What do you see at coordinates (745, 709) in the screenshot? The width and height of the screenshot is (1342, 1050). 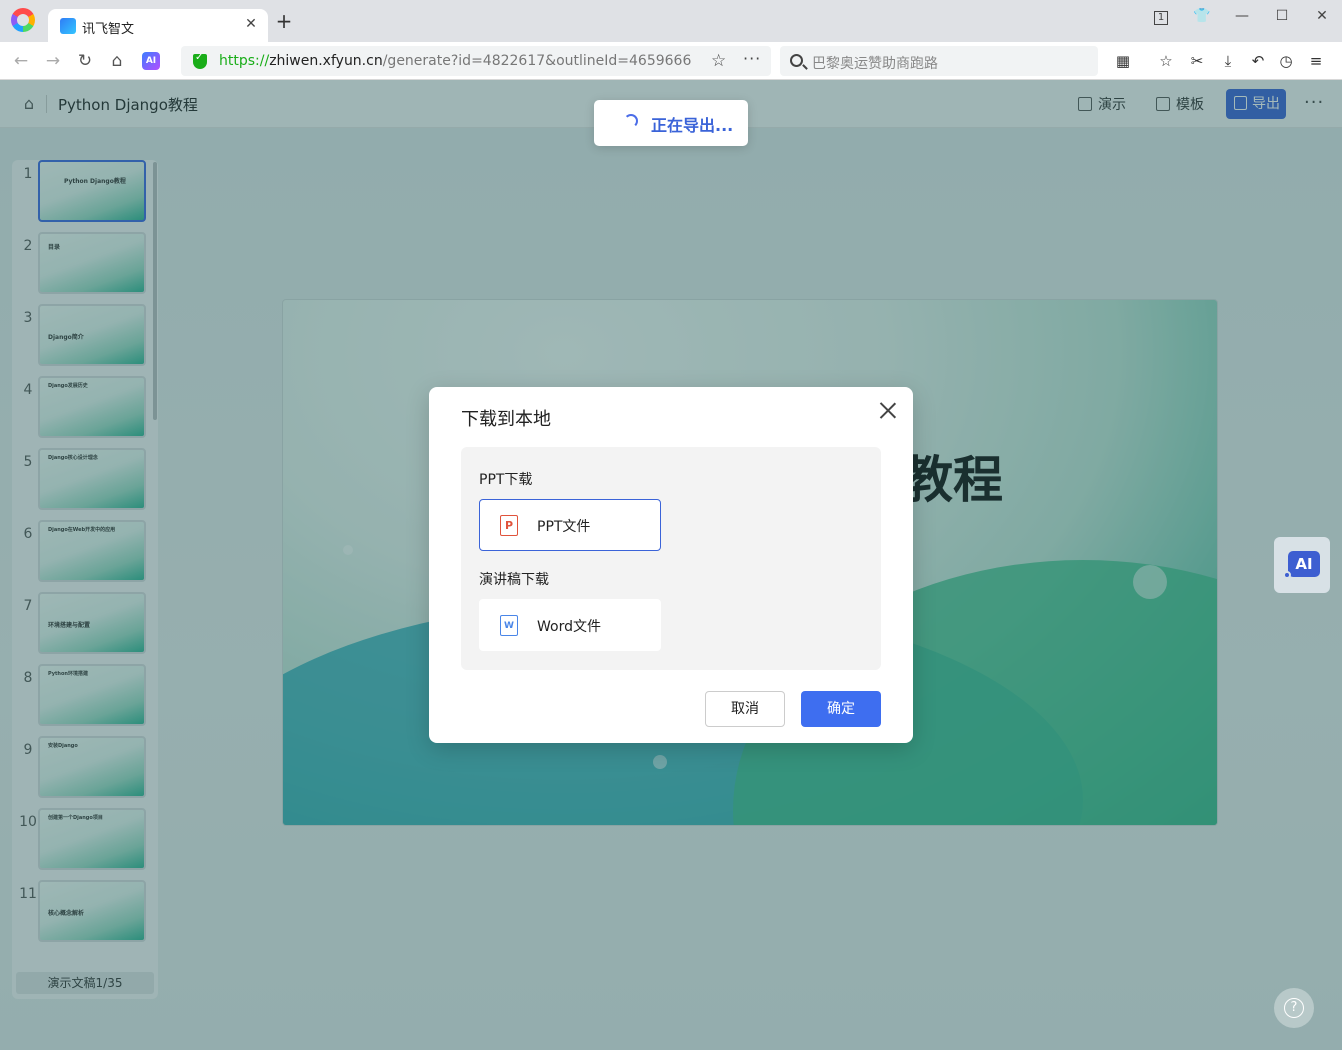 I see `cancel-button: 取消` at bounding box center [745, 709].